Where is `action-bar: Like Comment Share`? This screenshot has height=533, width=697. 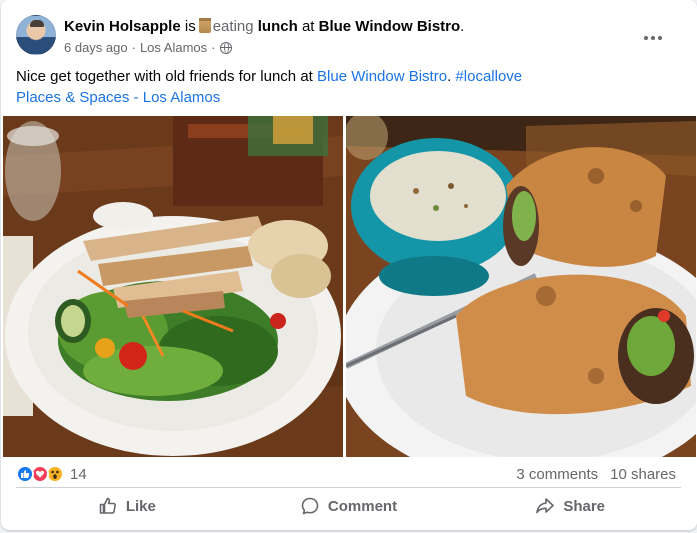 action-bar: Like Comment Share is located at coordinates (348, 506).